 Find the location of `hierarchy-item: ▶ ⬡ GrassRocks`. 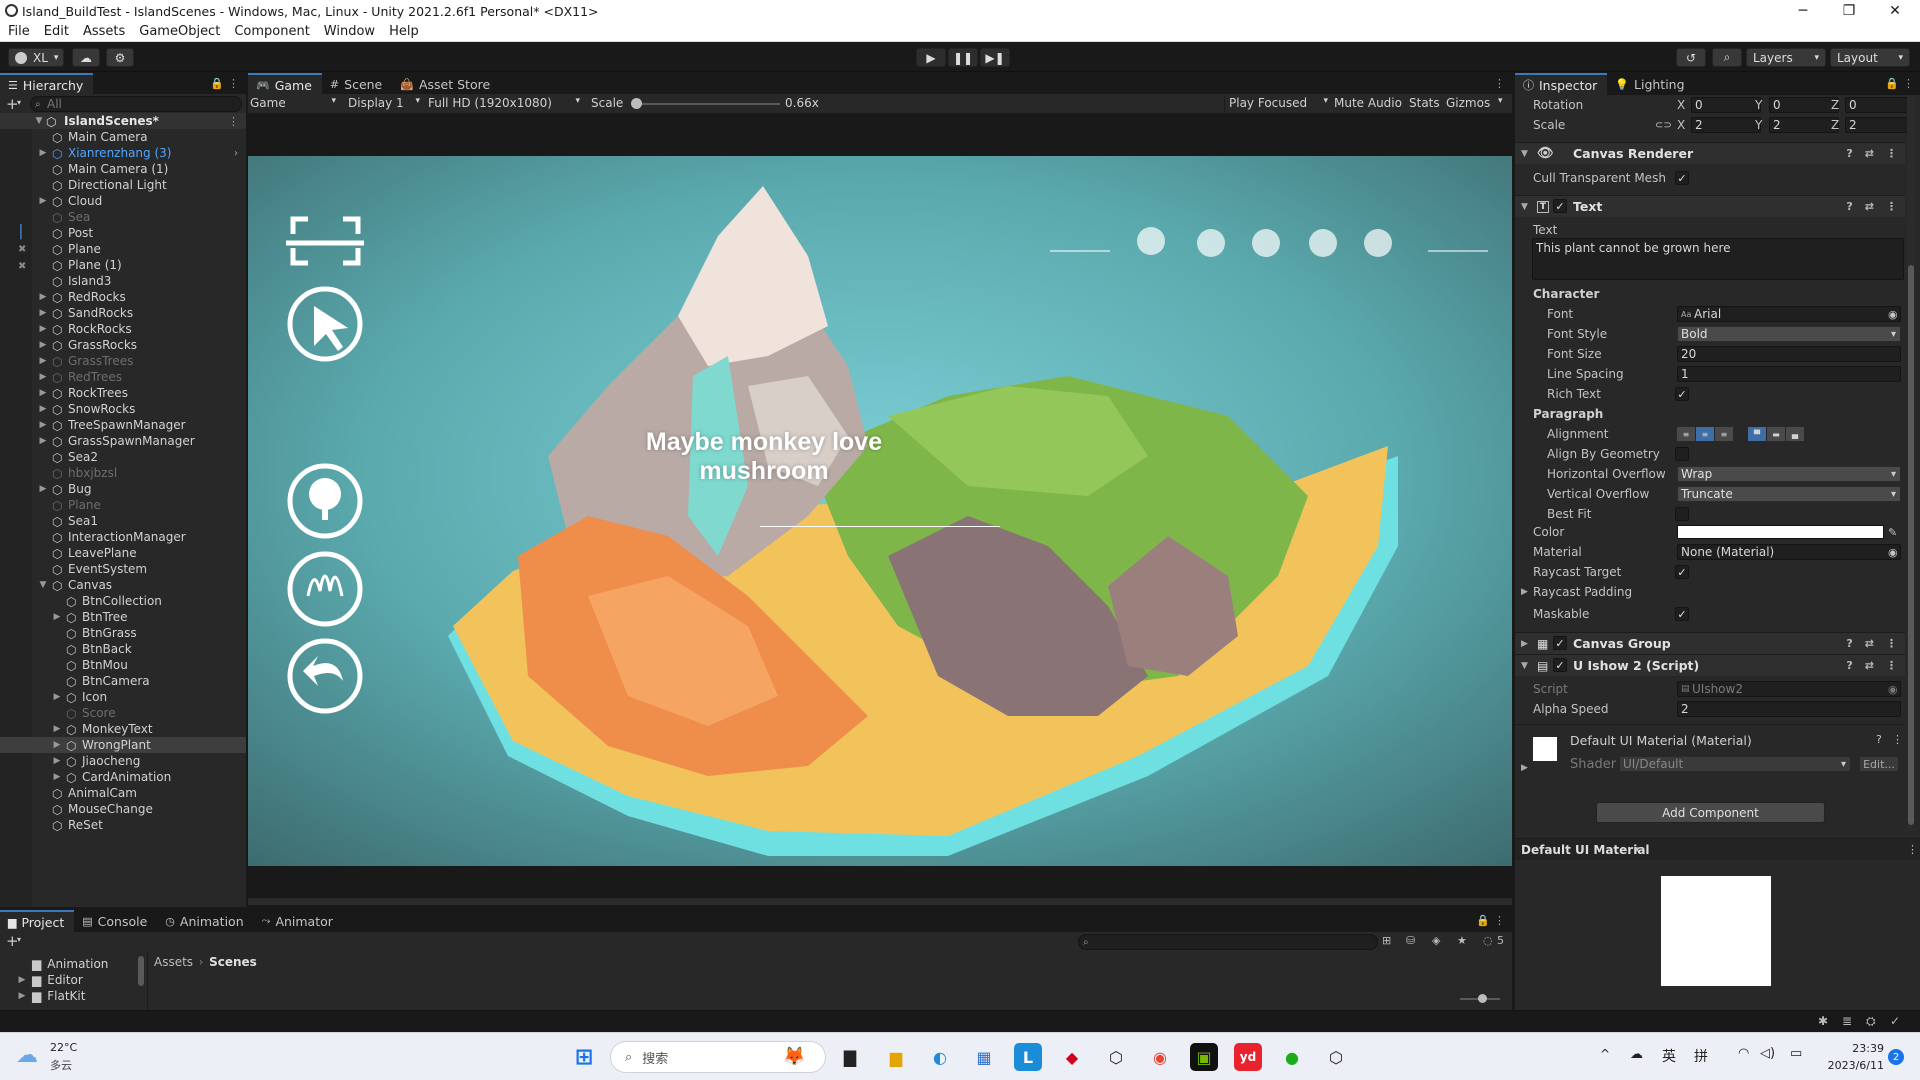

hierarchy-item: ▶ ⬡ GrassRocks is located at coordinates (123, 345).